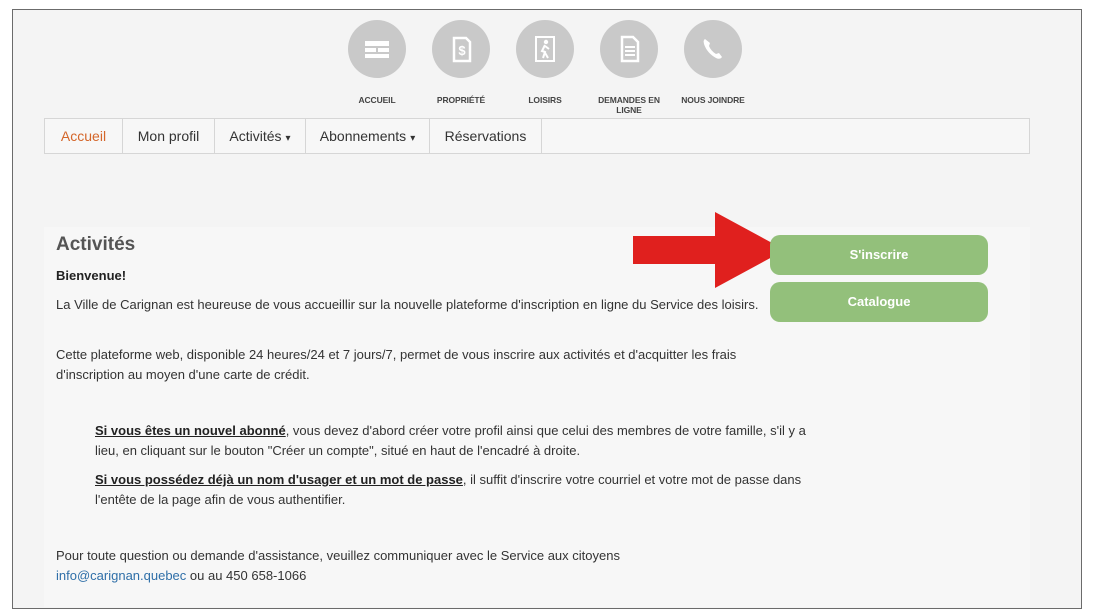 This screenshot has height=609, width=1094. What do you see at coordinates (255, 136) in the screenshot?
I see `menu-item-label: Activités` at bounding box center [255, 136].